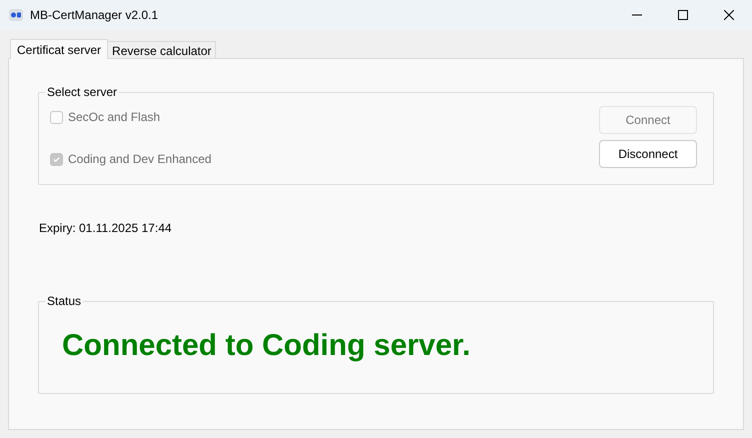  I want to click on status-message: Connected to Coding server., so click(266, 345).